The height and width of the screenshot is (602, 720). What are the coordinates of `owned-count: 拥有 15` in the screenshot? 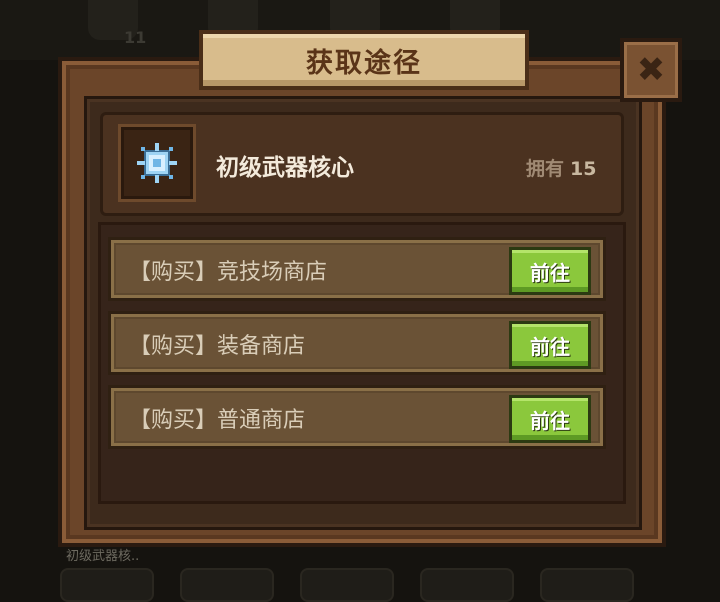 It's located at (561, 167).